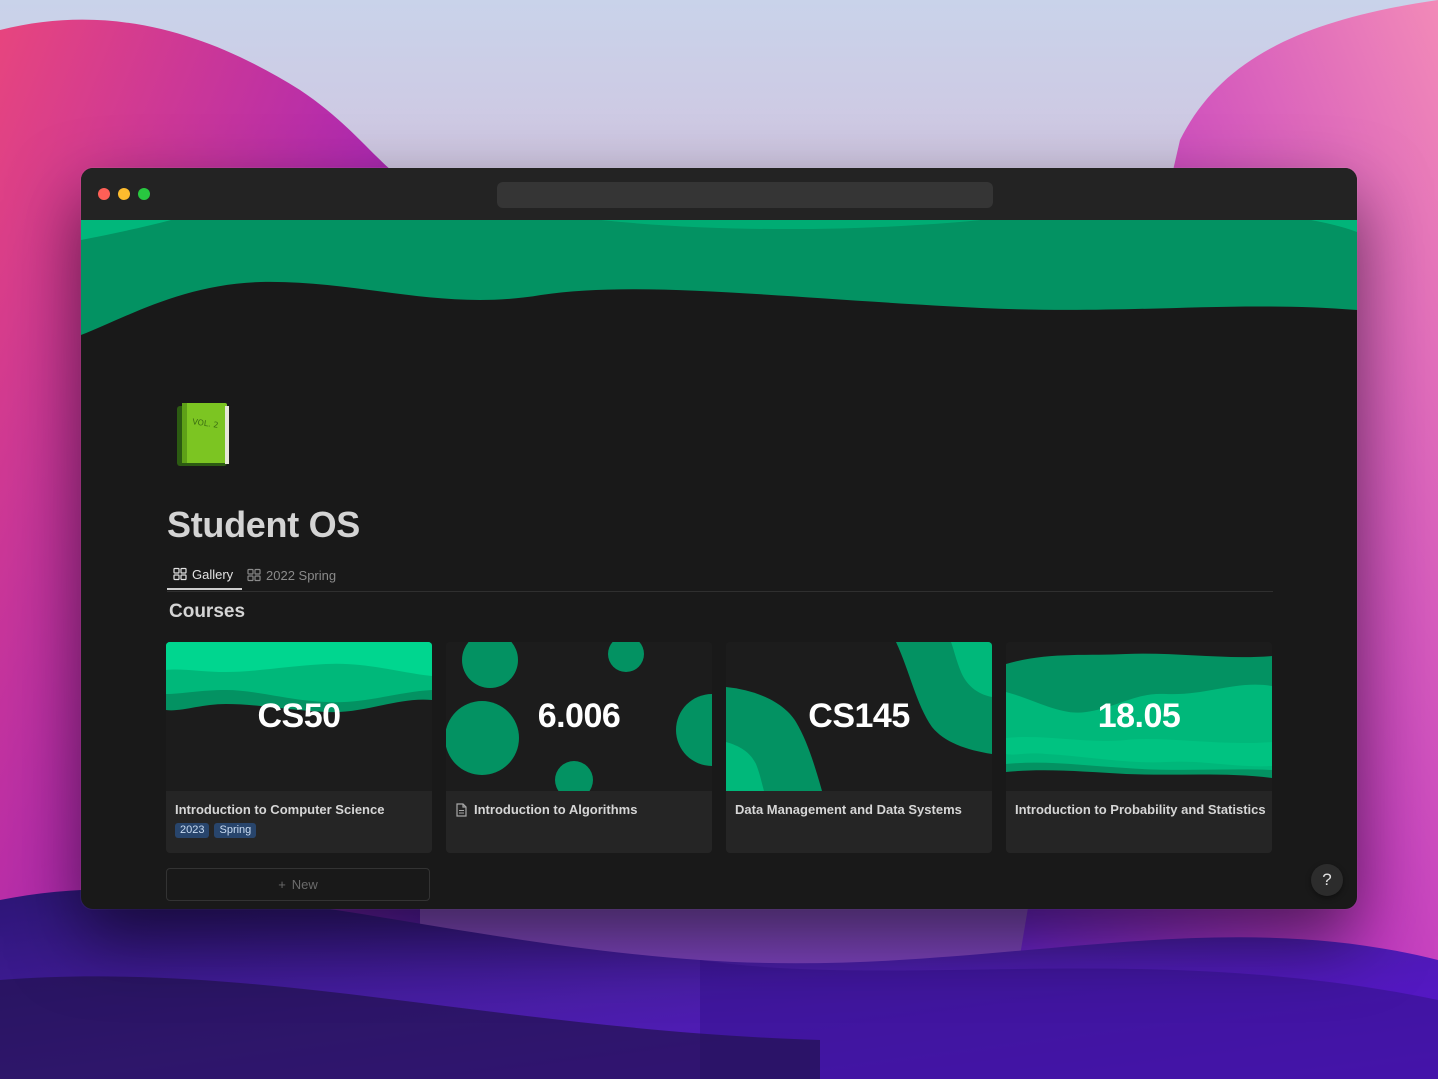 Image resolution: width=1438 pixels, height=1079 pixels. I want to click on course-title-text: Data Management and Data Systems, so click(848, 809).